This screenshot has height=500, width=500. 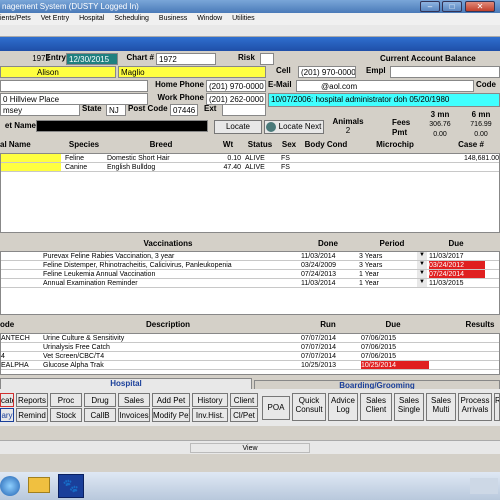 What do you see at coordinates (480, 6) in the screenshot?
I see `close-button: ✕` at bounding box center [480, 6].